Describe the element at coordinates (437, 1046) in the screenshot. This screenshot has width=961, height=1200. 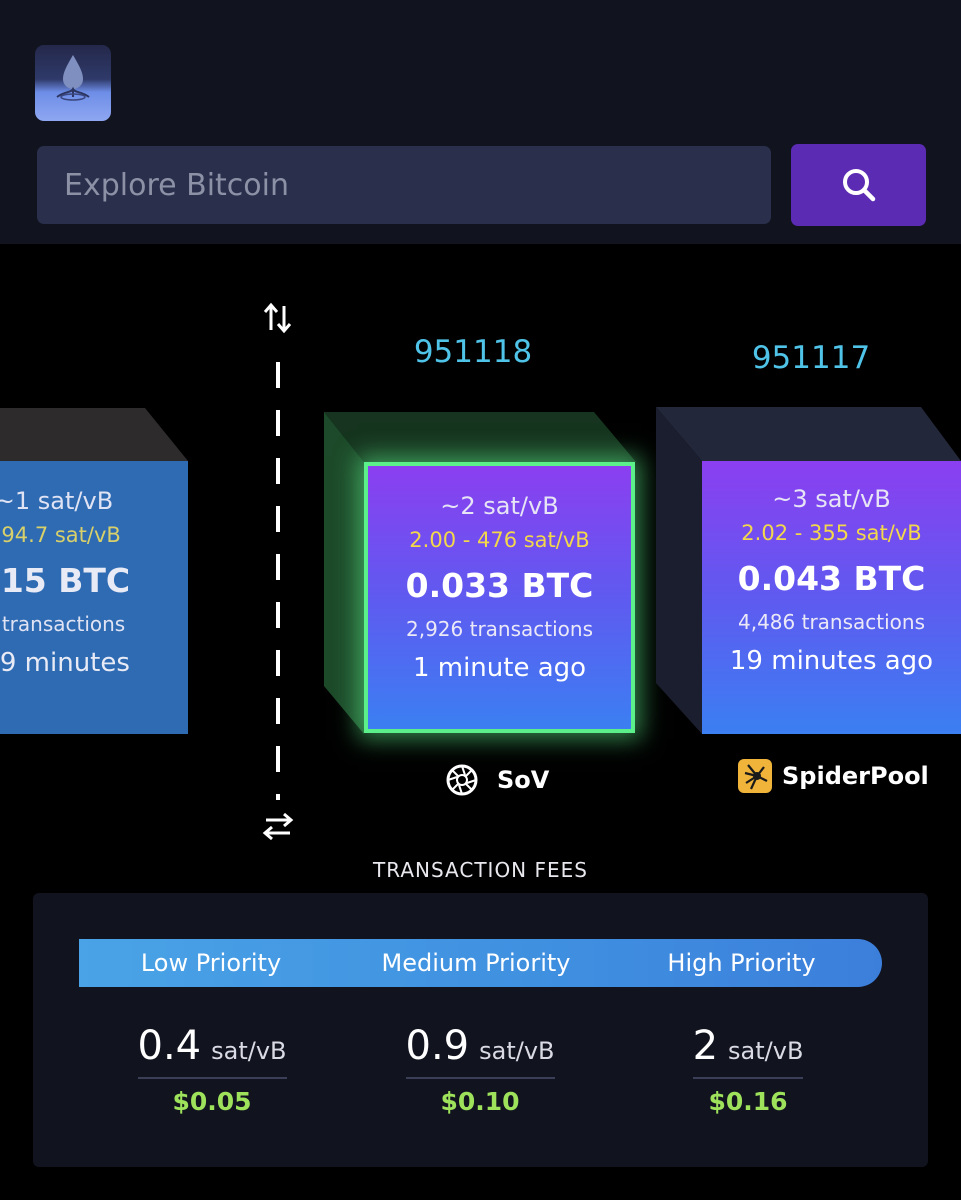
I see `fee-value: 0.9` at that location.